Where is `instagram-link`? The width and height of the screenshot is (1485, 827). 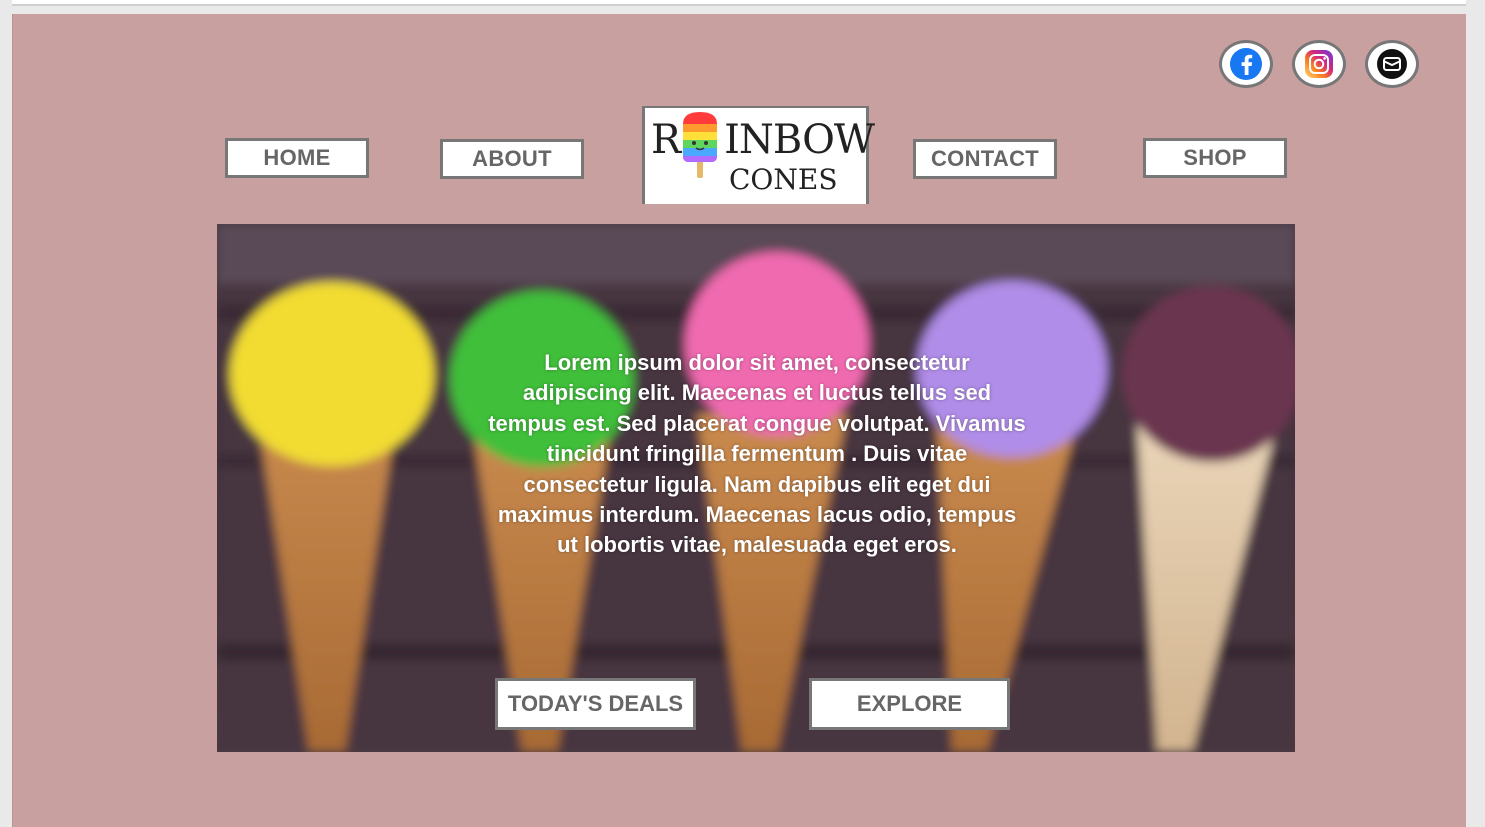
instagram-link is located at coordinates (1319, 64).